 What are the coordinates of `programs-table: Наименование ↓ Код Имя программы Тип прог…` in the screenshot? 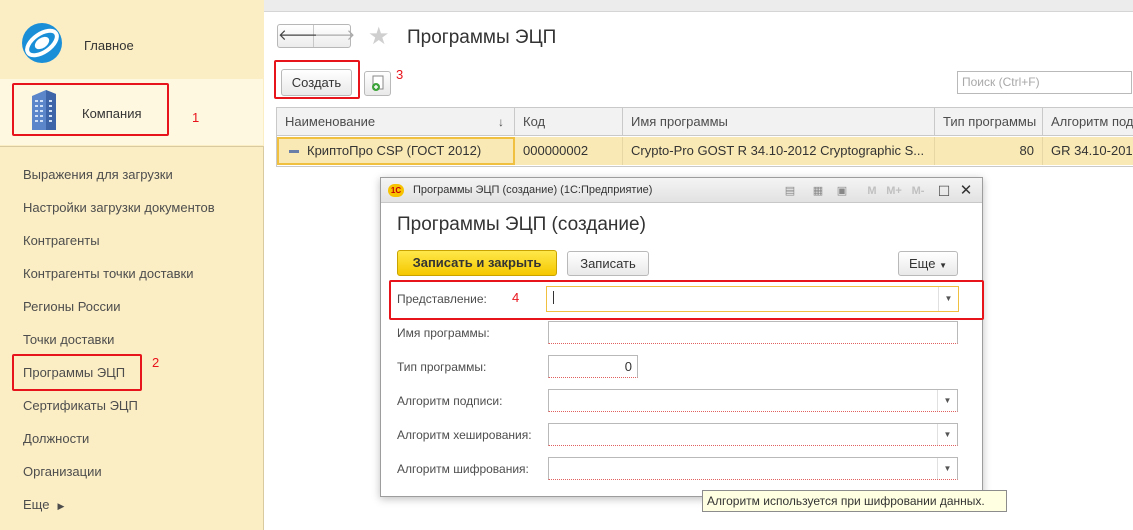 It's located at (704, 137).